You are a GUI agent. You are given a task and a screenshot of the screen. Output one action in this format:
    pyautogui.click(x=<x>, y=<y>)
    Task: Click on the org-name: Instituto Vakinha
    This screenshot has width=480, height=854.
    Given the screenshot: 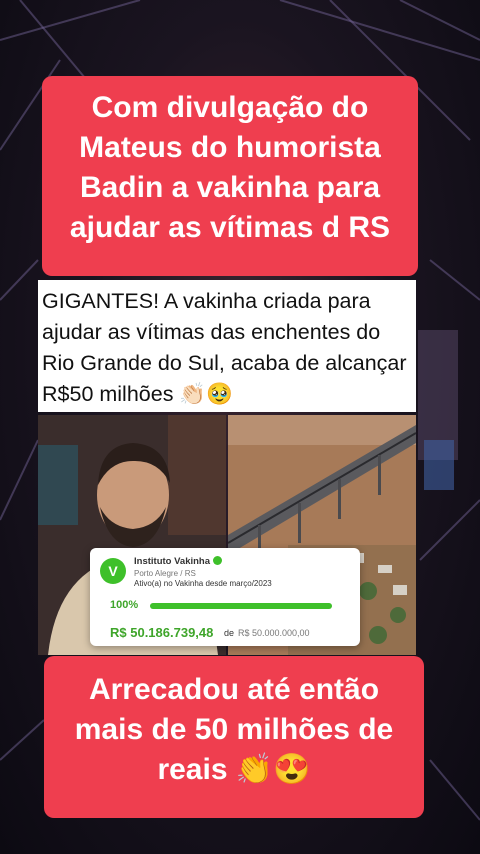 What is the action you would take?
    pyautogui.click(x=178, y=561)
    